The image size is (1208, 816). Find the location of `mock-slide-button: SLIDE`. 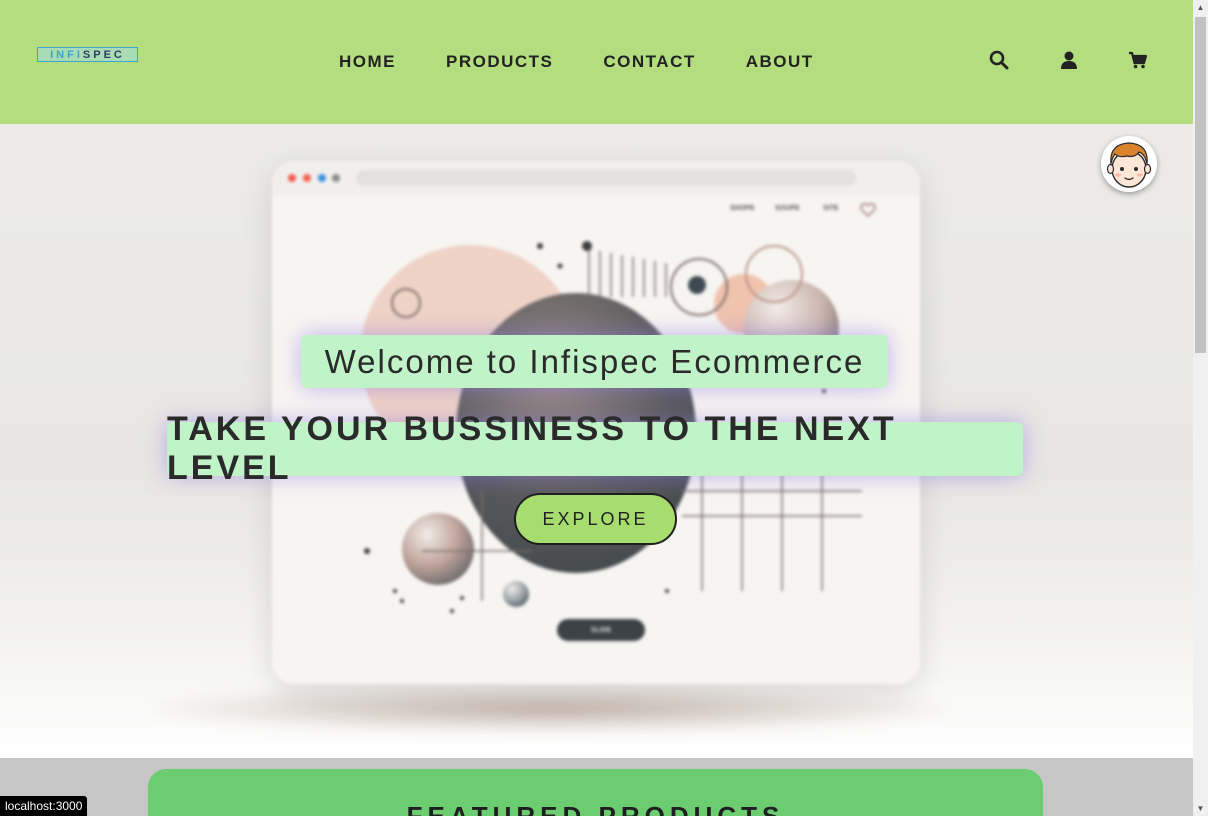

mock-slide-button: SLIDE is located at coordinates (601, 630).